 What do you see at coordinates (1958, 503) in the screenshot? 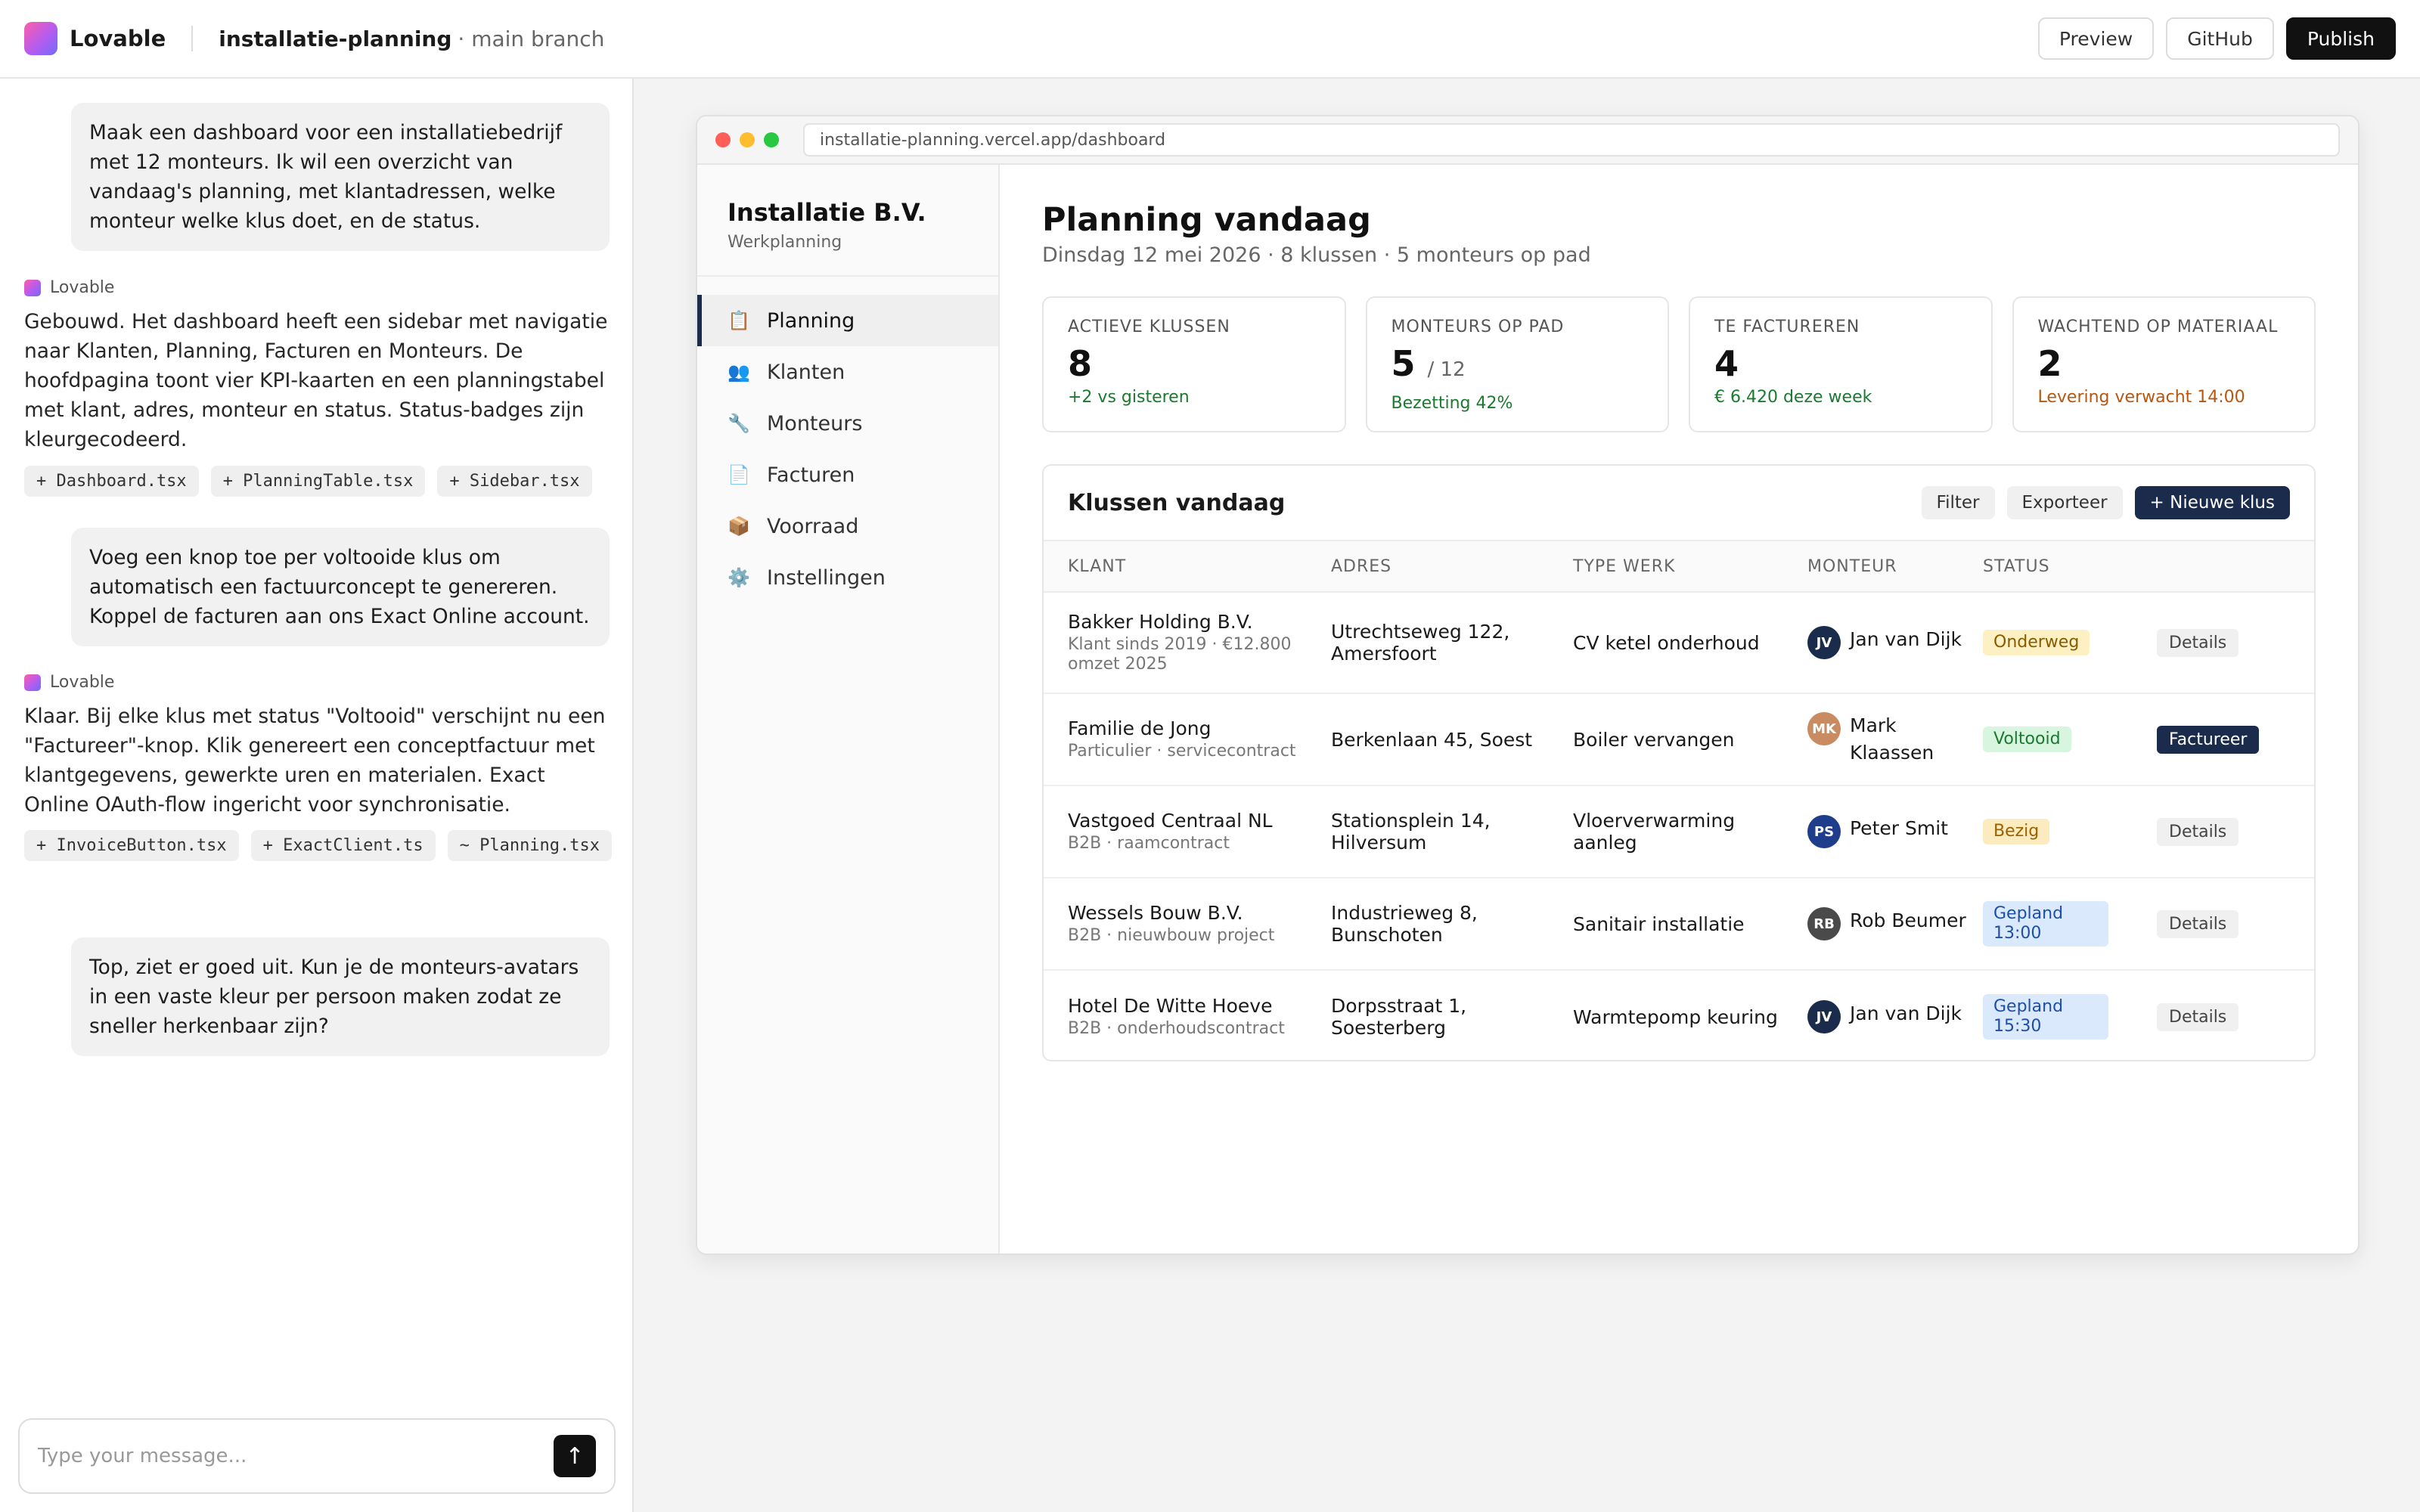
I see `filter-button: Filter` at bounding box center [1958, 503].